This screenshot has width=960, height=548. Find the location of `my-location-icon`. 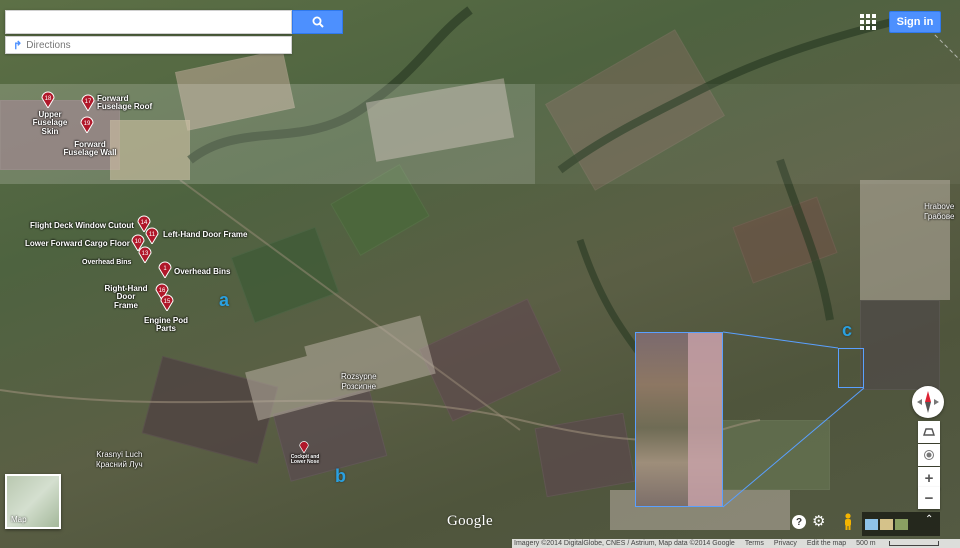

my-location-icon is located at coordinates (929, 455).